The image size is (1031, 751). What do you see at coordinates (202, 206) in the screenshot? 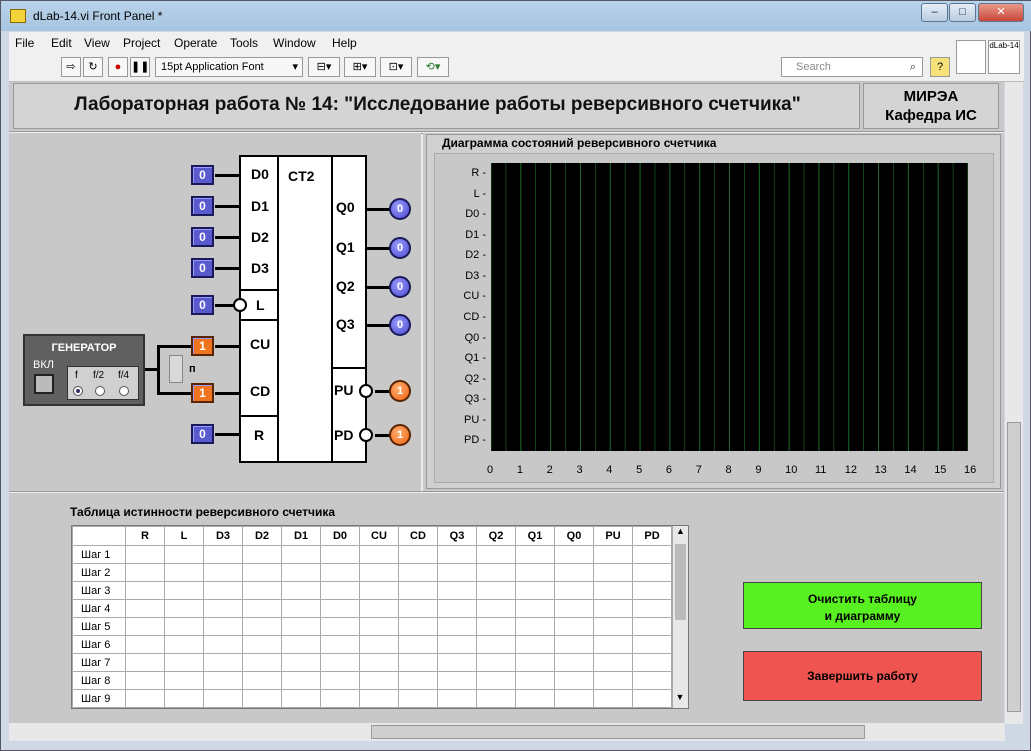
I see `d1-control: 0` at bounding box center [202, 206].